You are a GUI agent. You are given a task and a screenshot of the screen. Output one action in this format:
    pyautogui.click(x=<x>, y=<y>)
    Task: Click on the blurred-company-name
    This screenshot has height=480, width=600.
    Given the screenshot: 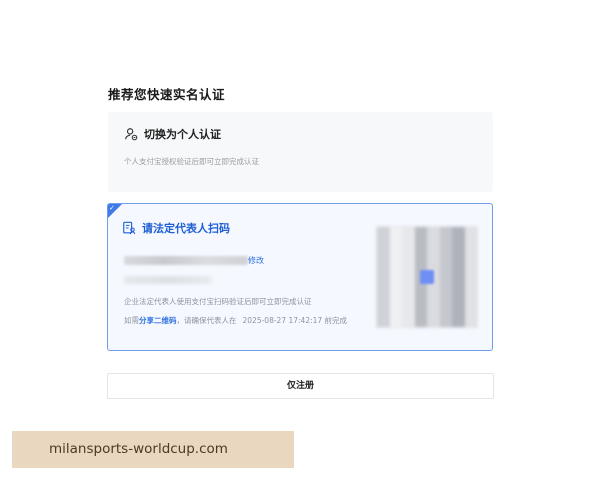 What is the action you would take?
    pyautogui.click(x=186, y=260)
    